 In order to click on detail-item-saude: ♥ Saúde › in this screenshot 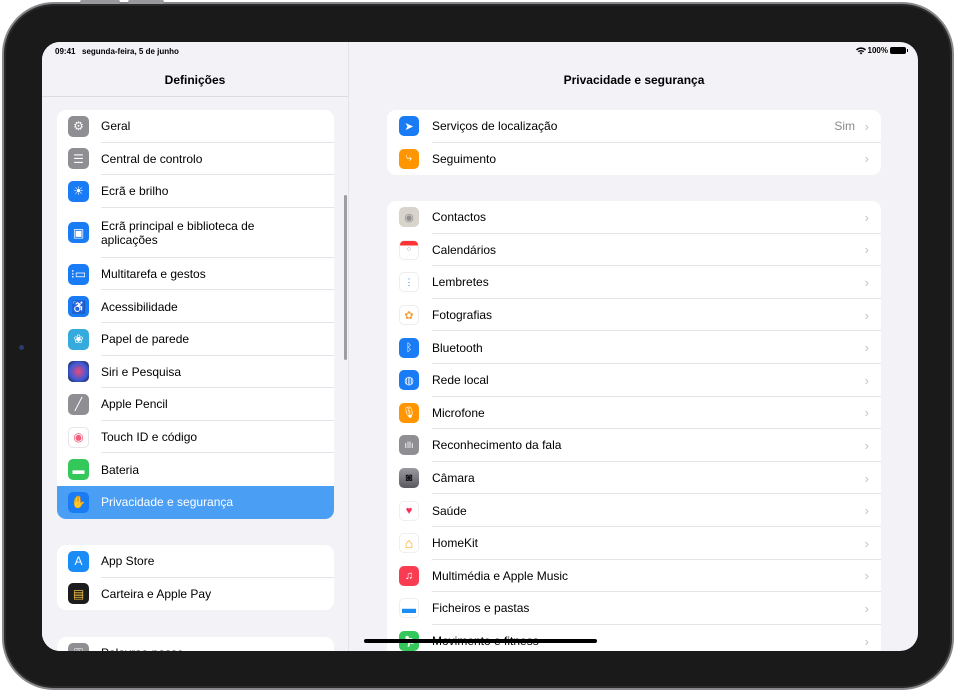, I will do `click(634, 510)`.